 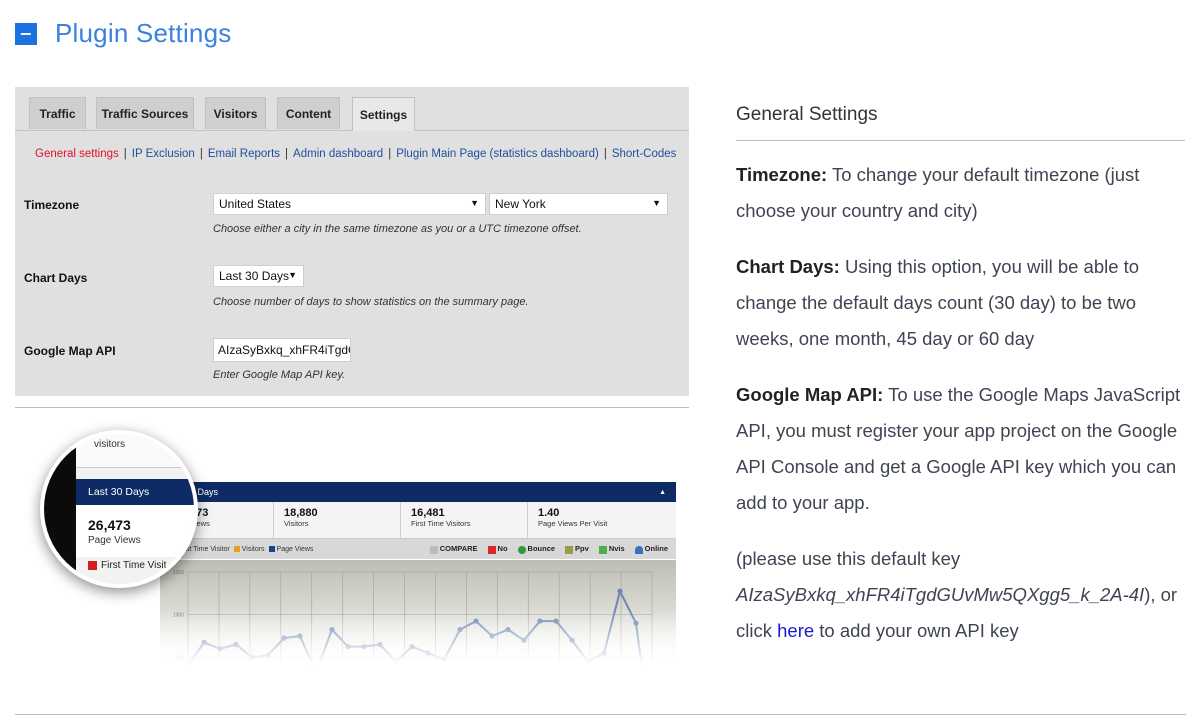 What do you see at coordinates (441, 523) in the screenshot?
I see `stat-label: First Time Visitors` at bounding box center [441, 523].